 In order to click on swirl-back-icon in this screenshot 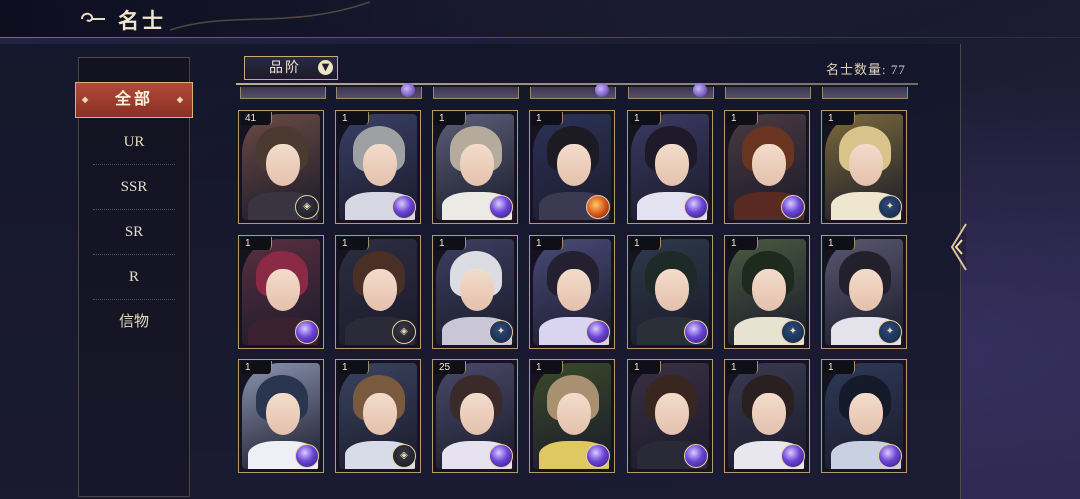, I will do `click(93, 19)`.